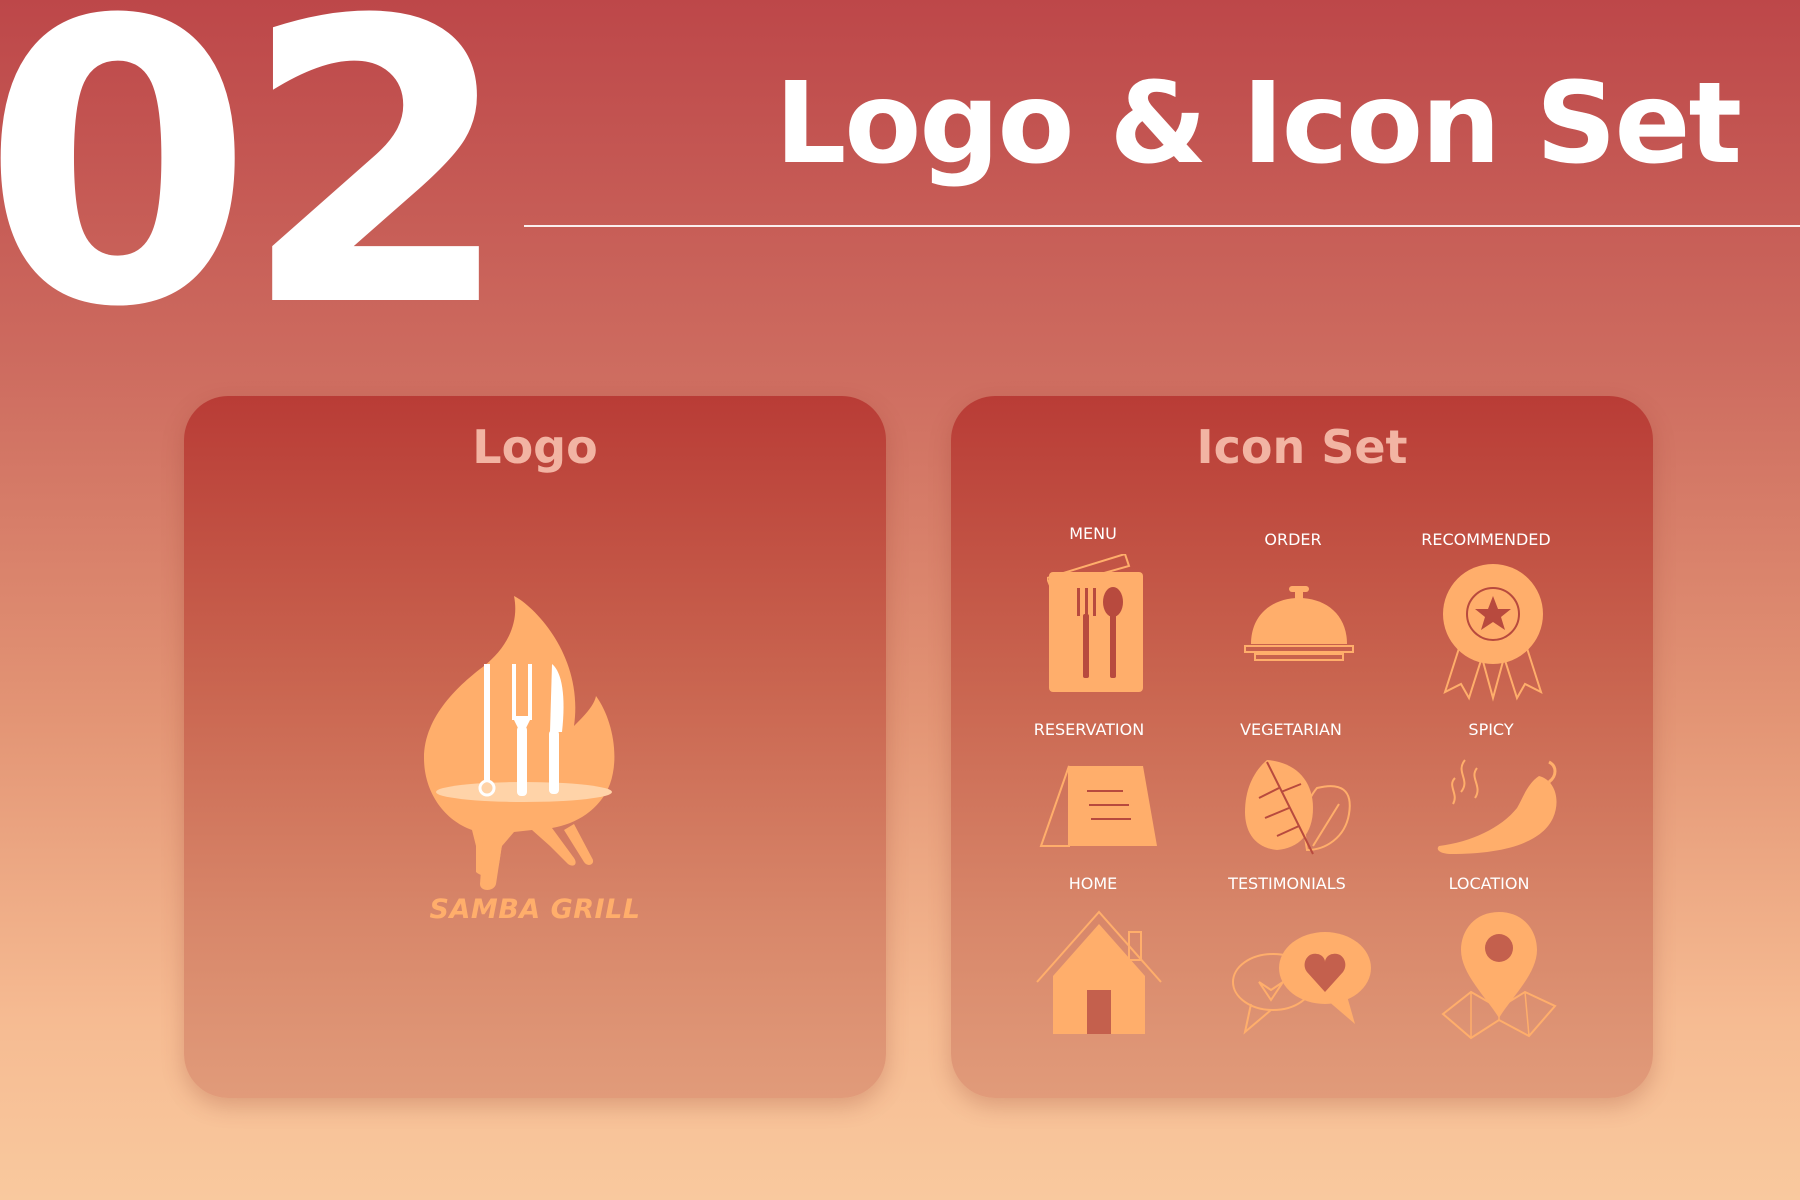 The width and height of the screenshot is (1800, 1200). What do you see at coordinates (1299, 623) in the screenshot?
I see `service-bell-icon` at bounding box center [1299, 623].